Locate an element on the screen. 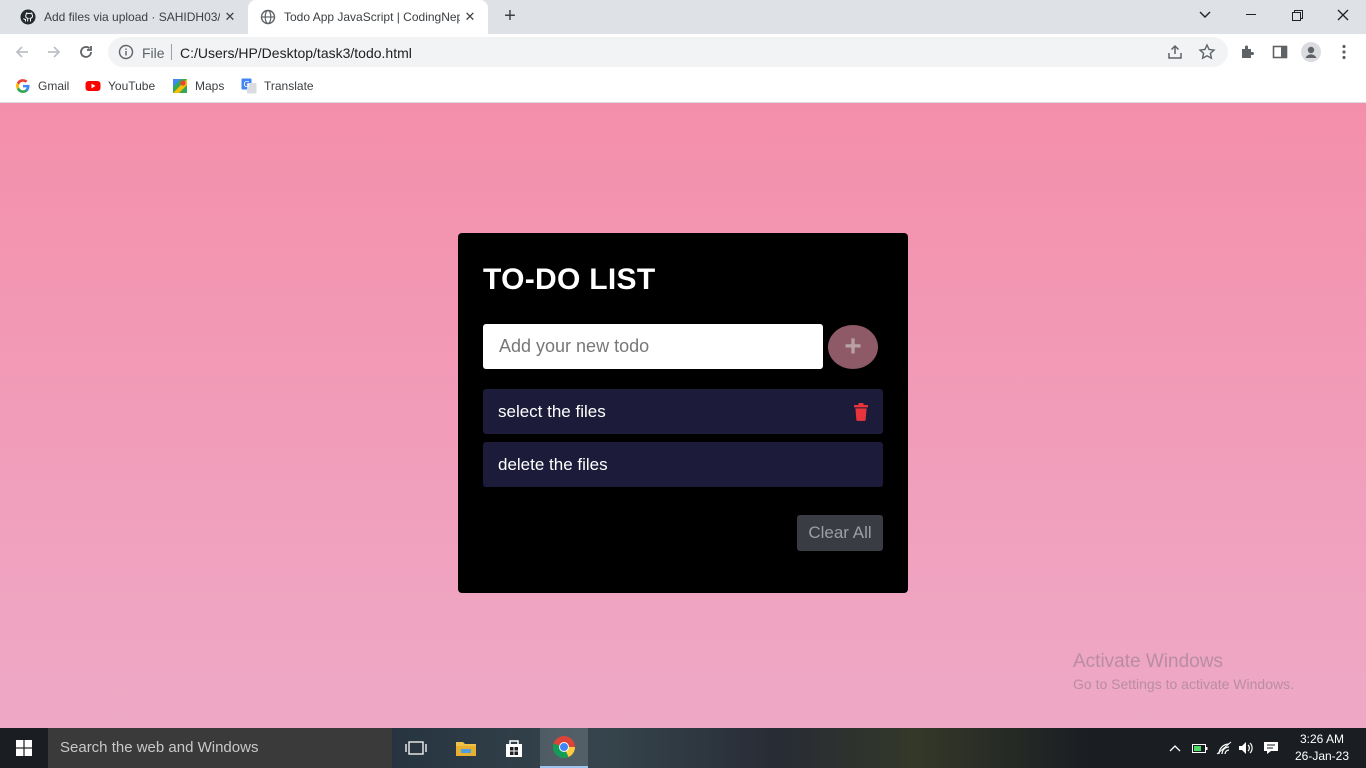  store-button is located at coordinates (514, 748).